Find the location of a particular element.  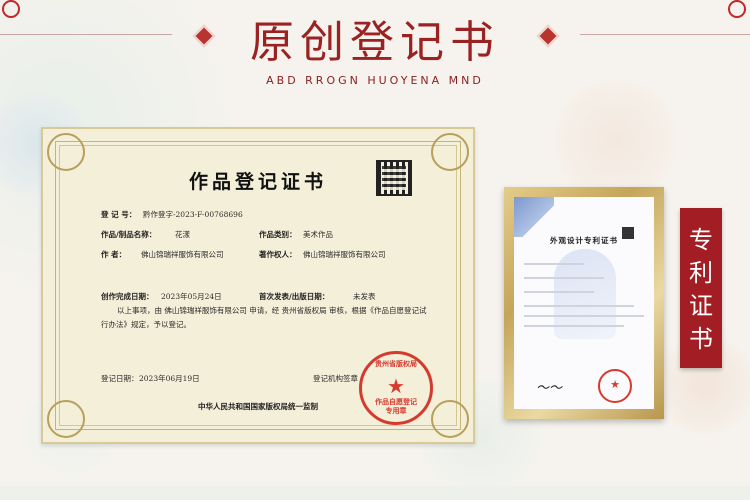

star-icon: ★ is located at coordinates (396, 386).